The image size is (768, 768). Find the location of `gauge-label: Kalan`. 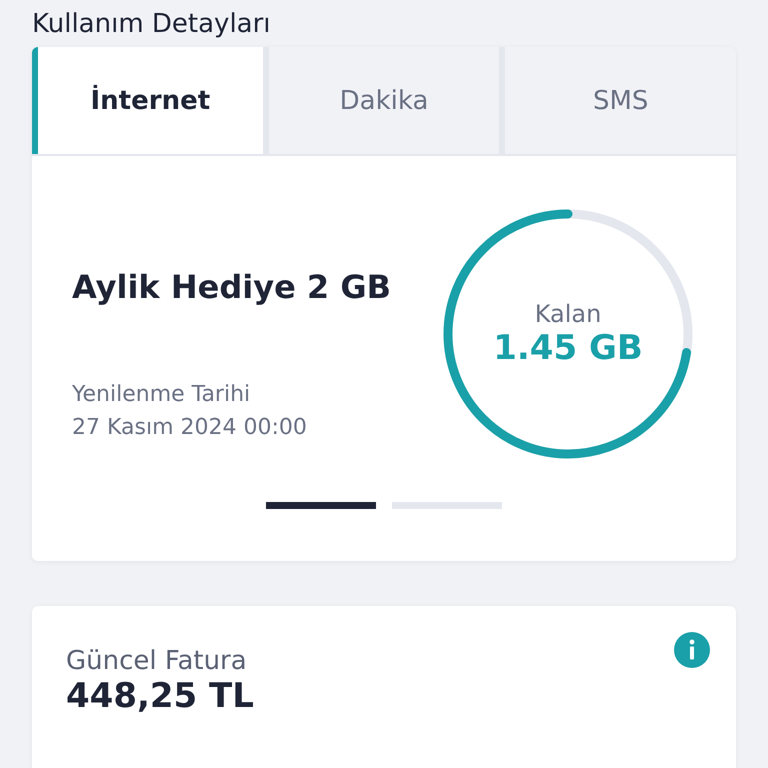

gauge-label: Kalan is located at coordinates (568, 314).